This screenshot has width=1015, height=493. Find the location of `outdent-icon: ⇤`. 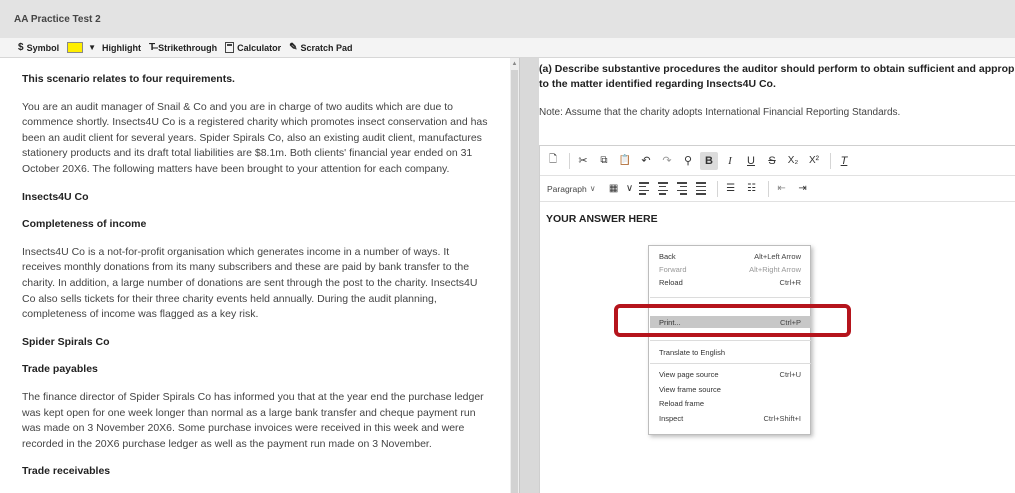

outdent-icon: ⇤ is located at coordinates (782, 189).